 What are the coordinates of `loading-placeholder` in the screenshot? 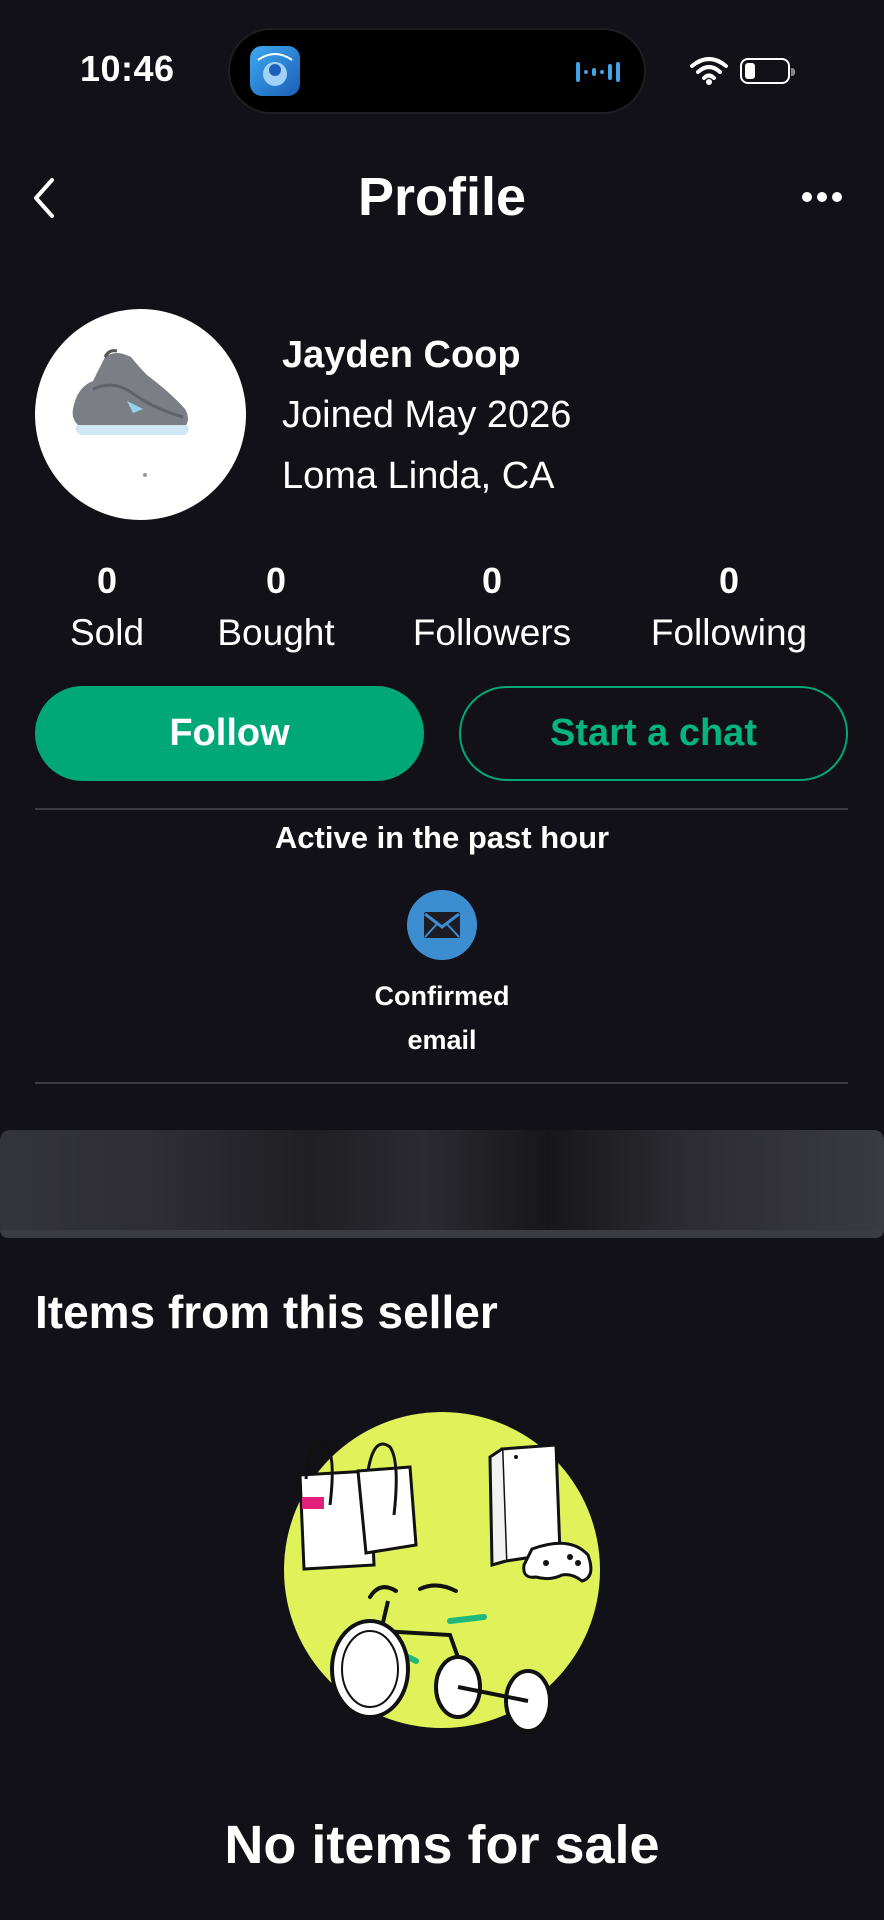 It's located at (442, 1184).